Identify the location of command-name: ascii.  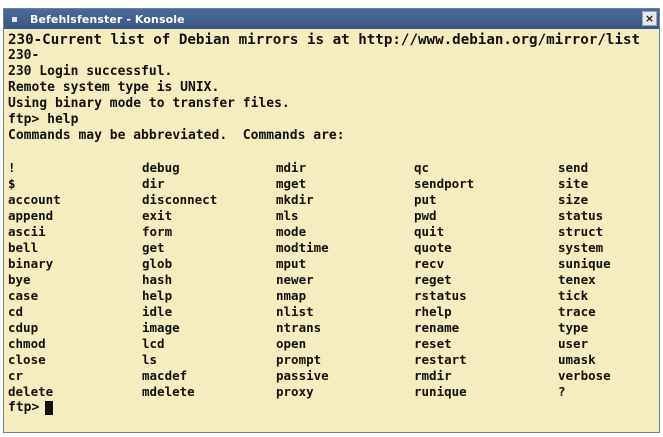
(27, 231).